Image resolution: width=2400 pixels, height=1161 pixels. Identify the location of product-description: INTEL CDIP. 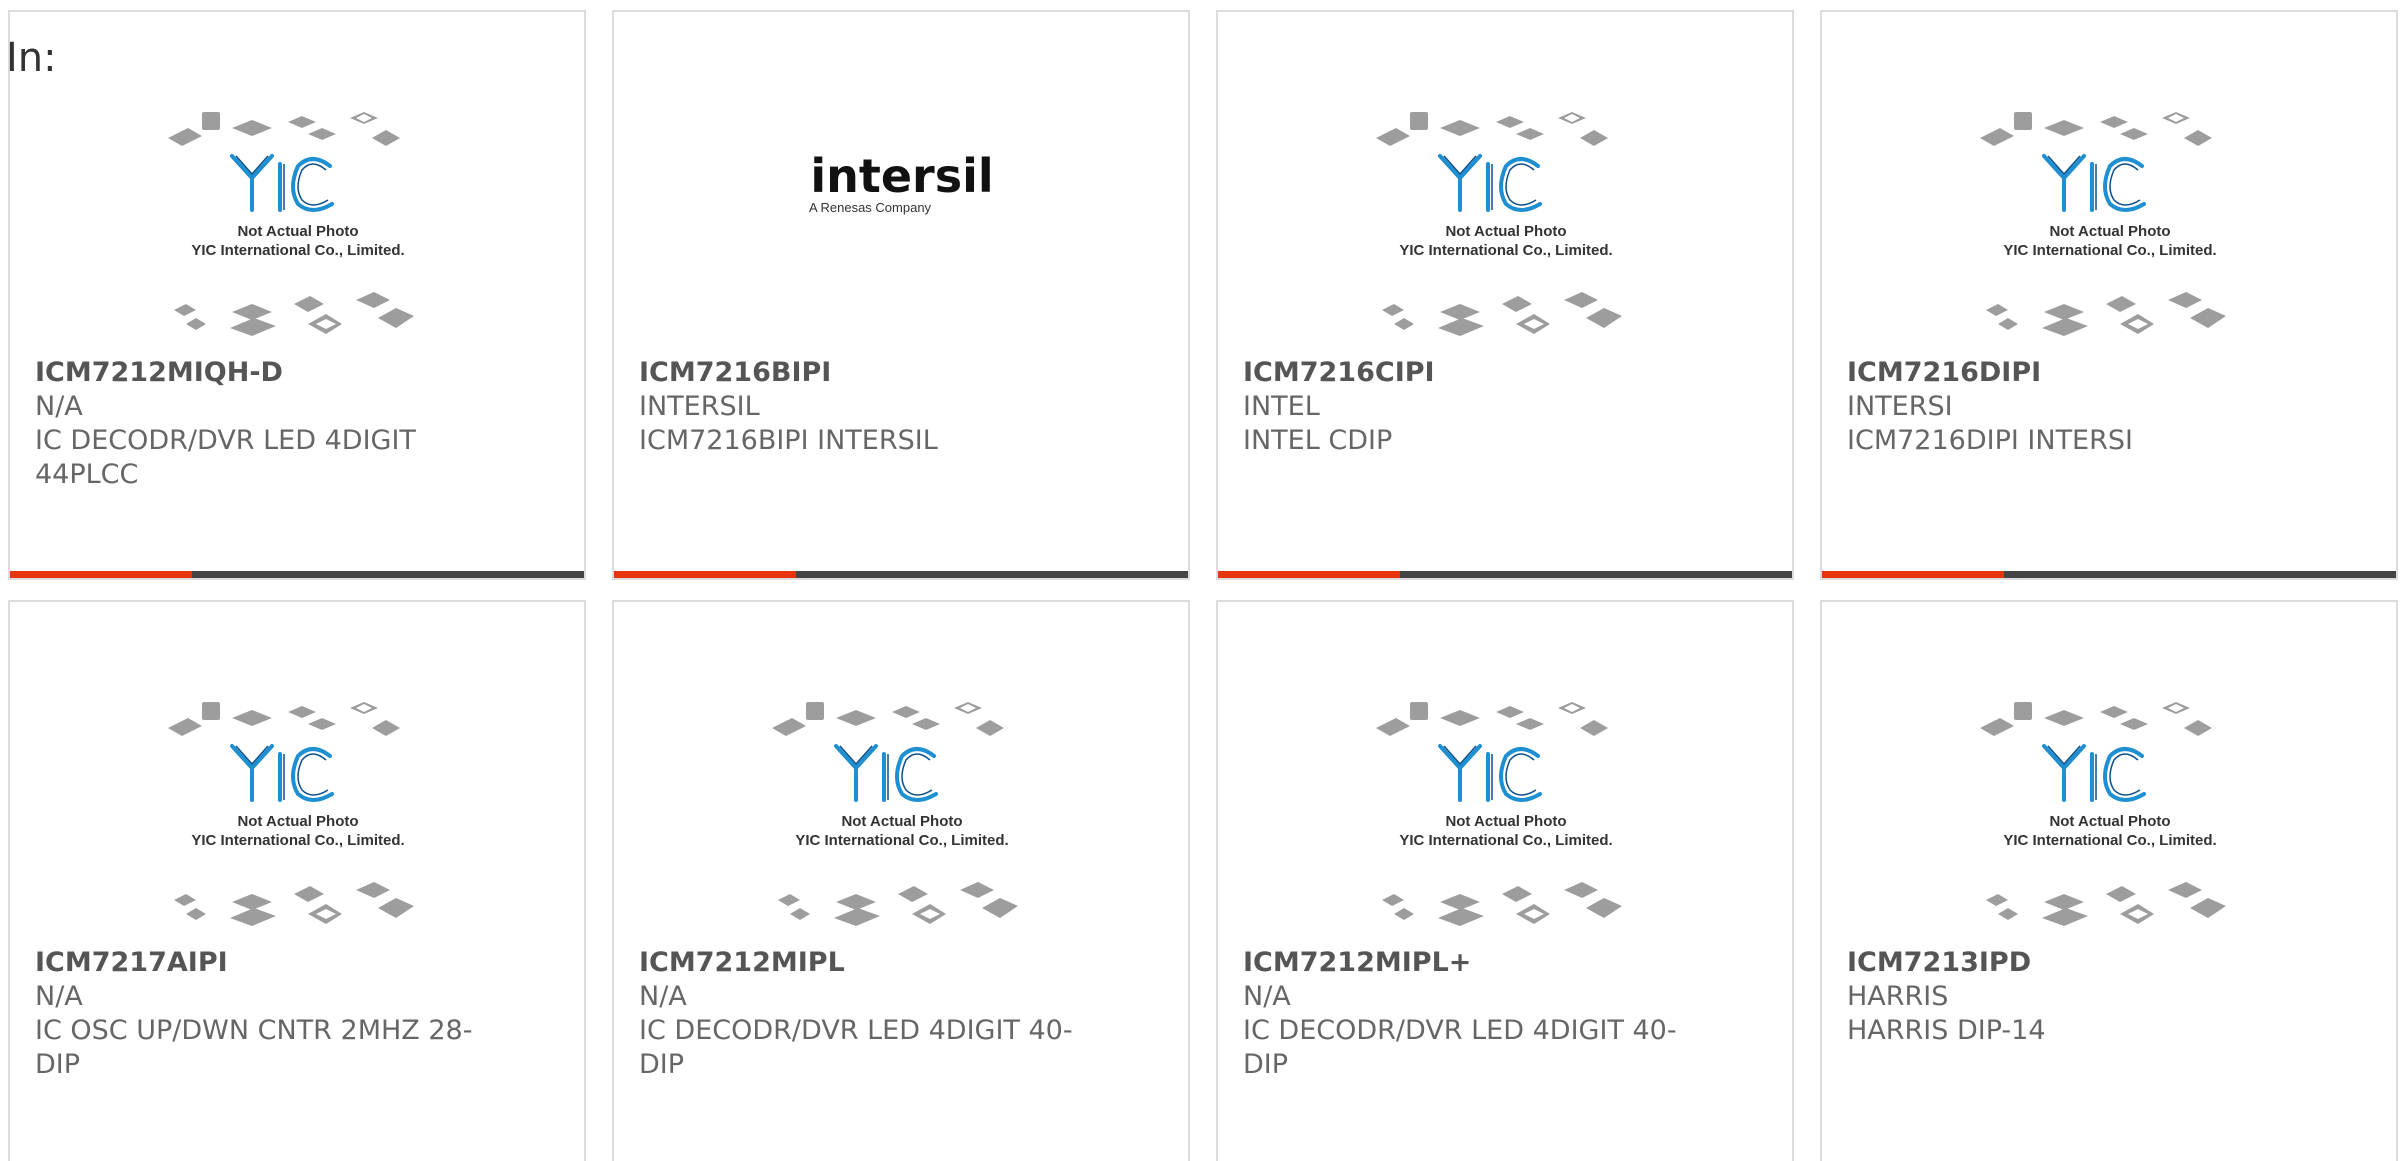
(1318, 440).